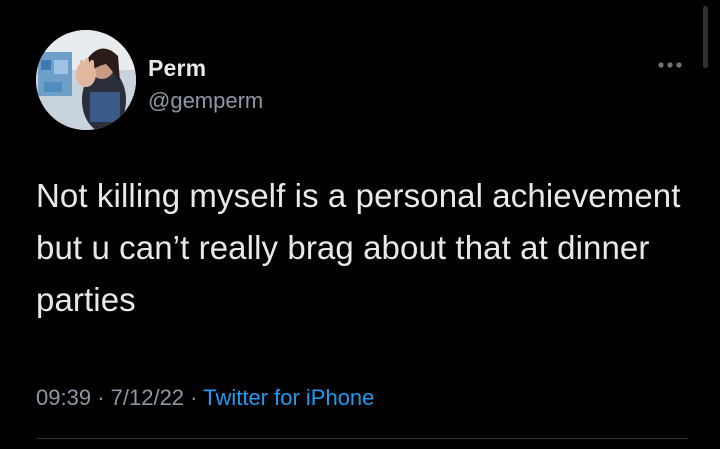 The width and height of the screenshot is (720, 449). What do you see at coordinates (362, 438) in the screenshot?
I see `divider` at bounding box center [362, 438].